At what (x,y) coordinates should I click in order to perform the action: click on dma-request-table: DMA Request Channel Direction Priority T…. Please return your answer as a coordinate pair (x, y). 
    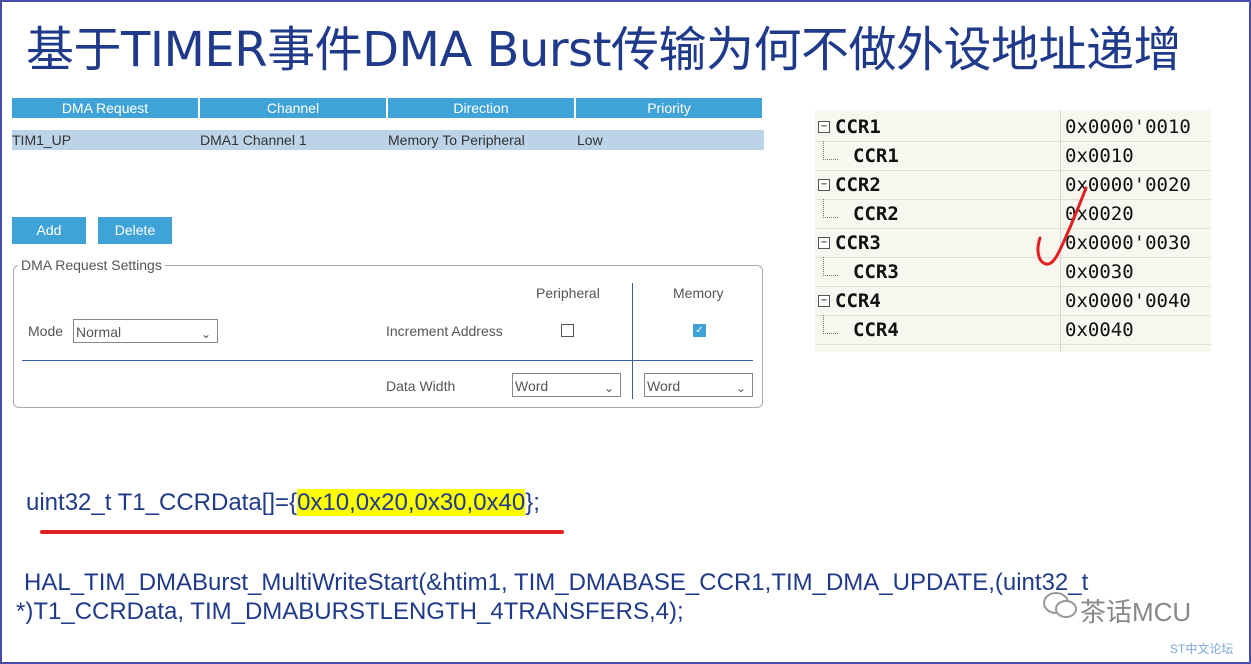
    Looking at the image, I should click on (388, 124).